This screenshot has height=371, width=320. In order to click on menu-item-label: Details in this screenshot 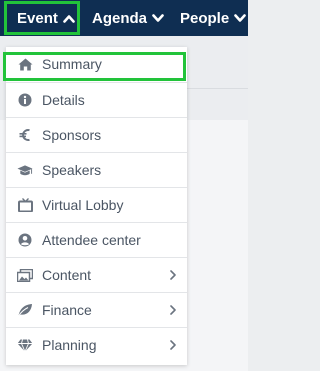, I will do `click(63, 100)`.